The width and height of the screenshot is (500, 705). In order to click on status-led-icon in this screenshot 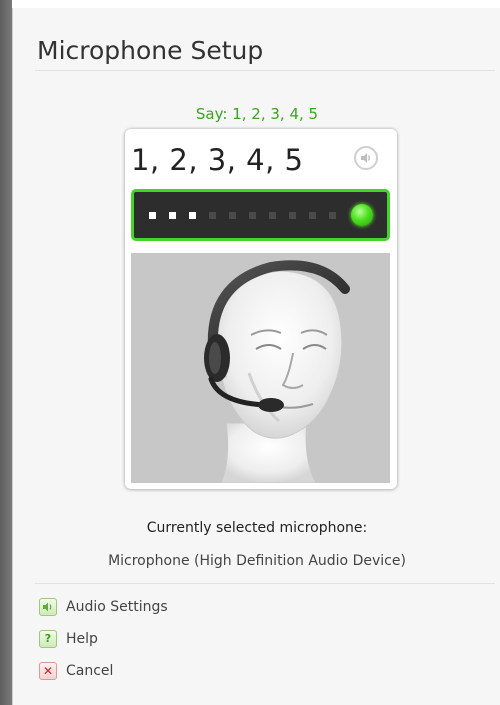, I will do `click(362, 215)`.